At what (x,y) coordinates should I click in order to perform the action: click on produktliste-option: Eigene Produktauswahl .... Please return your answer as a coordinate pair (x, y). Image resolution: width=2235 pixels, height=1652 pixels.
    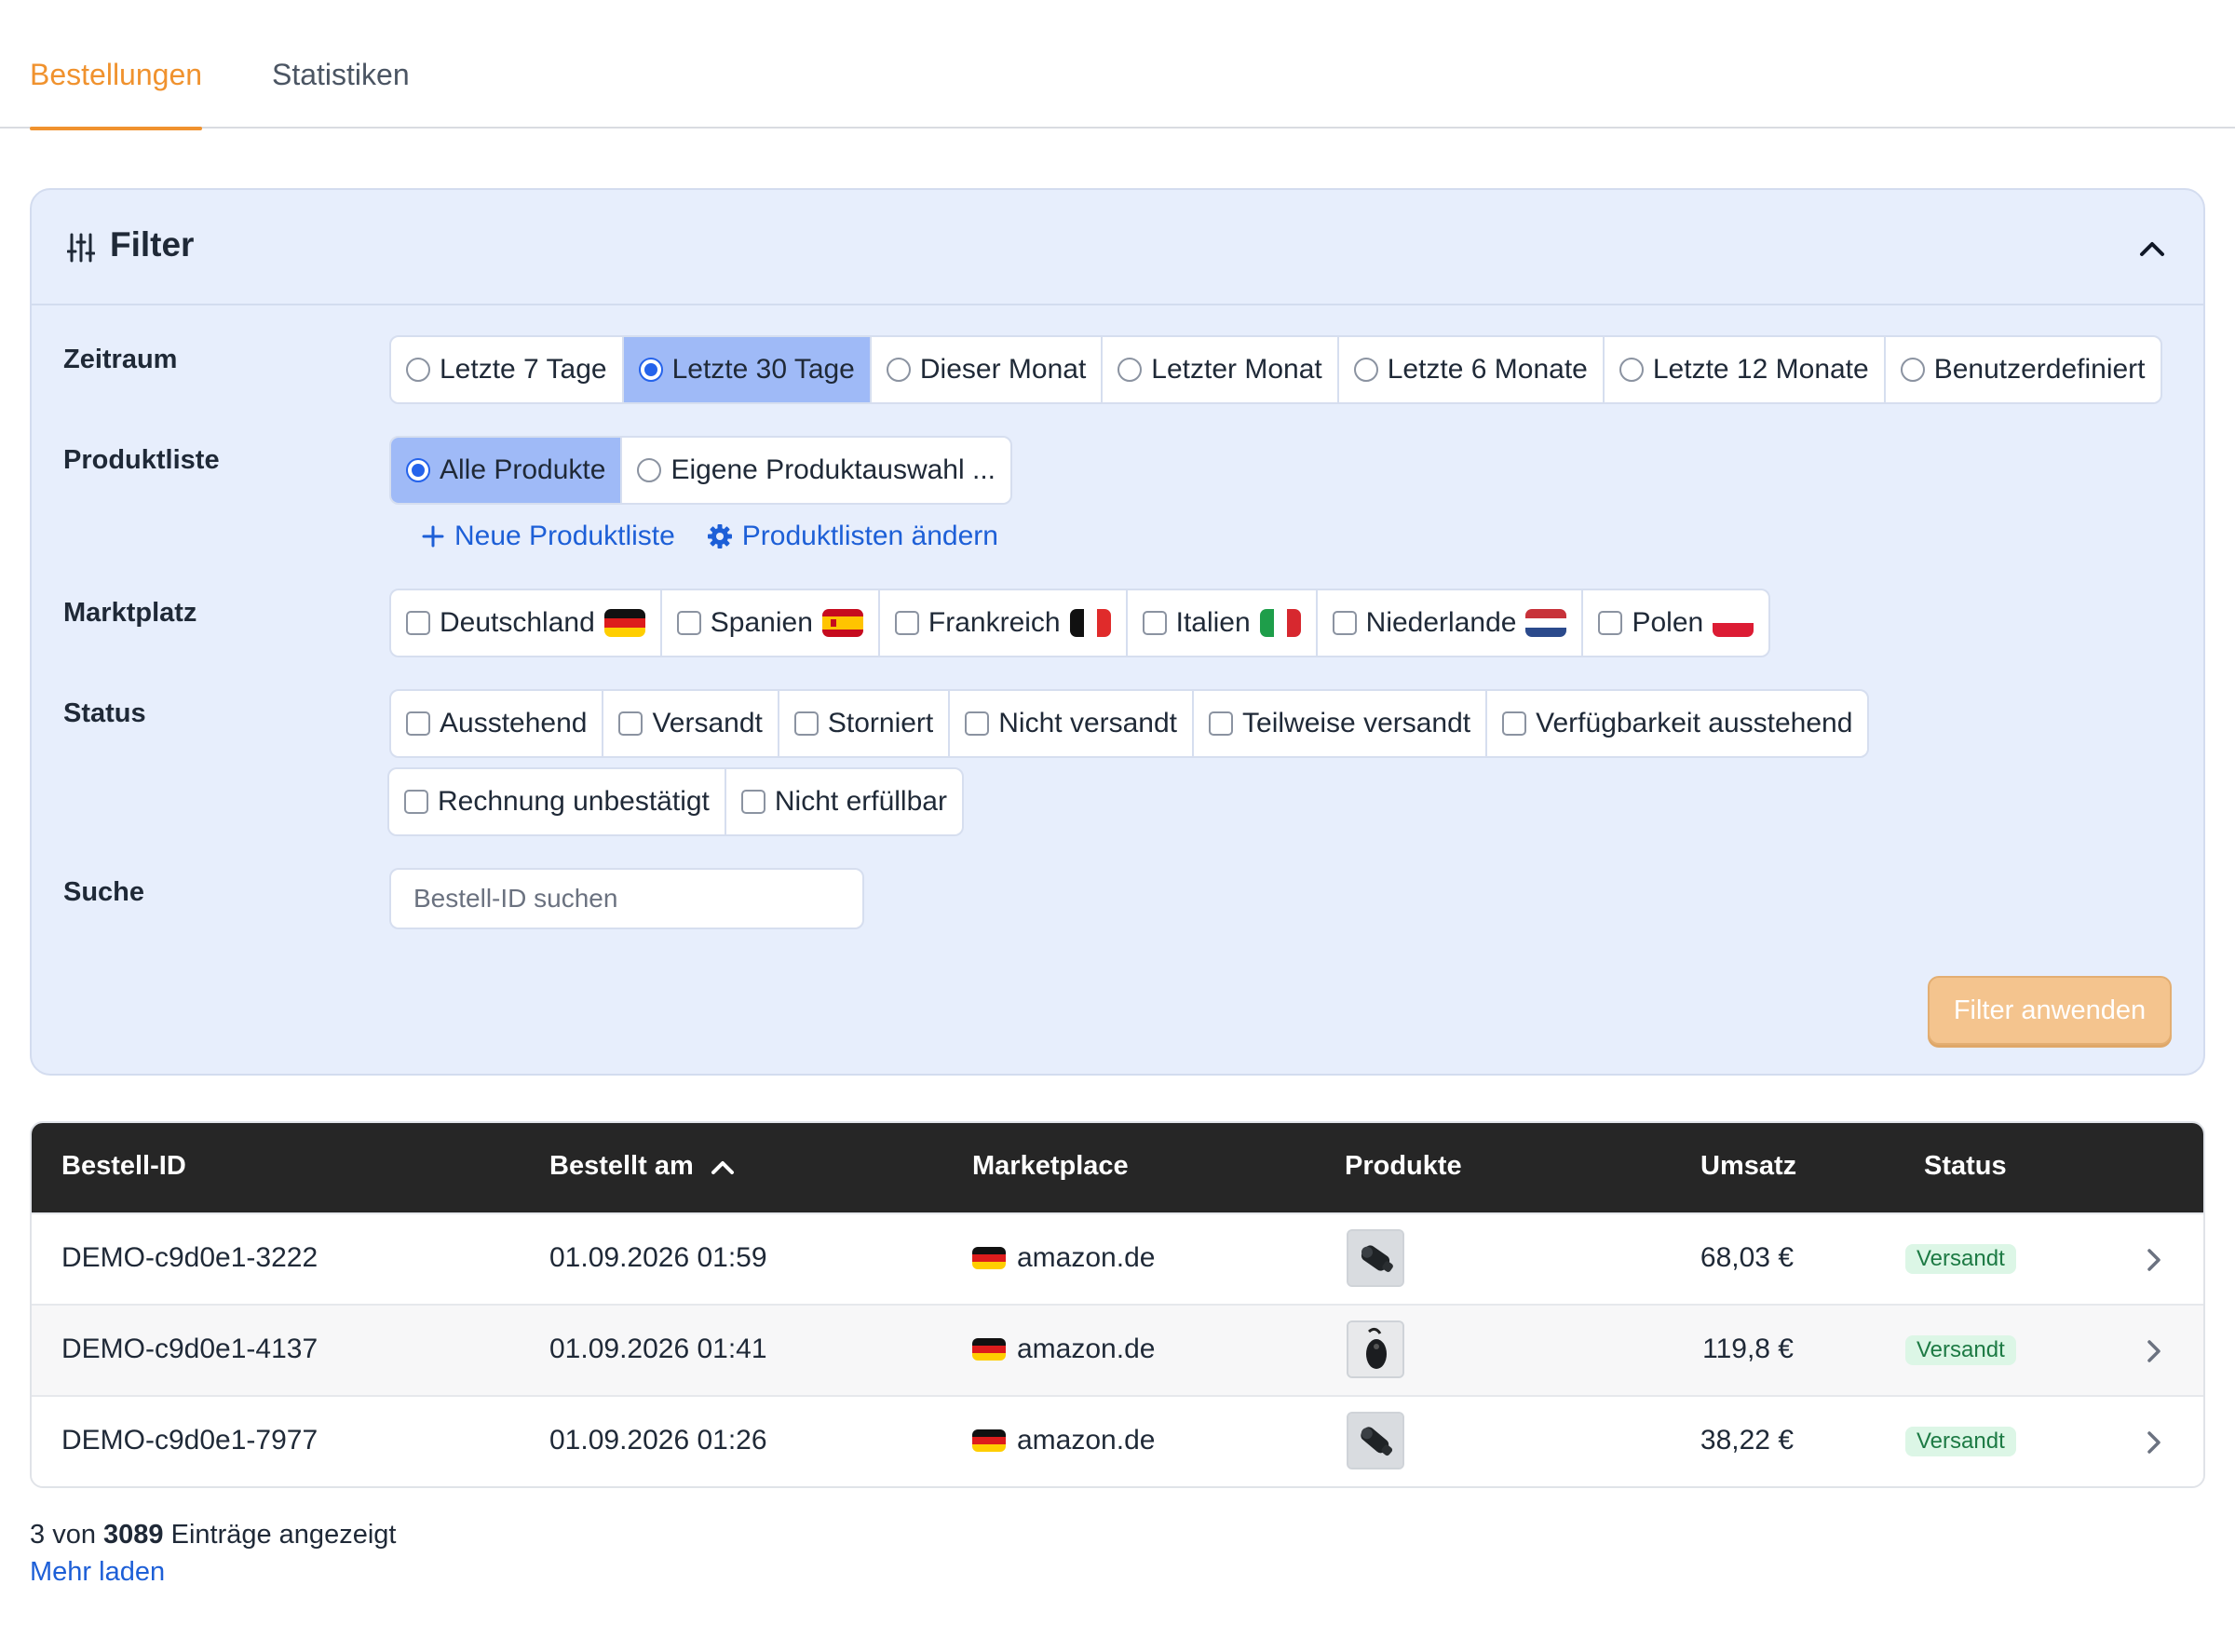
    Looking at the image, I should click on (816, 470).